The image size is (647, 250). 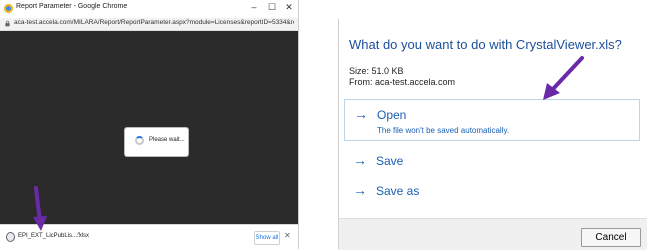 What do you see at coordinates (398, 191) in the screenshot?
I see `save-as-option-label: Save as` at bounding box center [398, 191].